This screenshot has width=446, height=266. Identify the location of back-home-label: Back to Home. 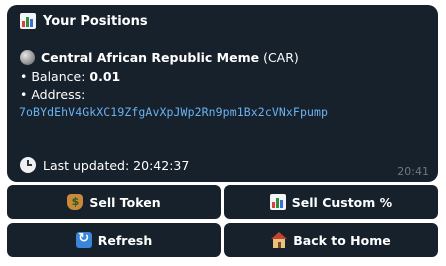
(342, 240).